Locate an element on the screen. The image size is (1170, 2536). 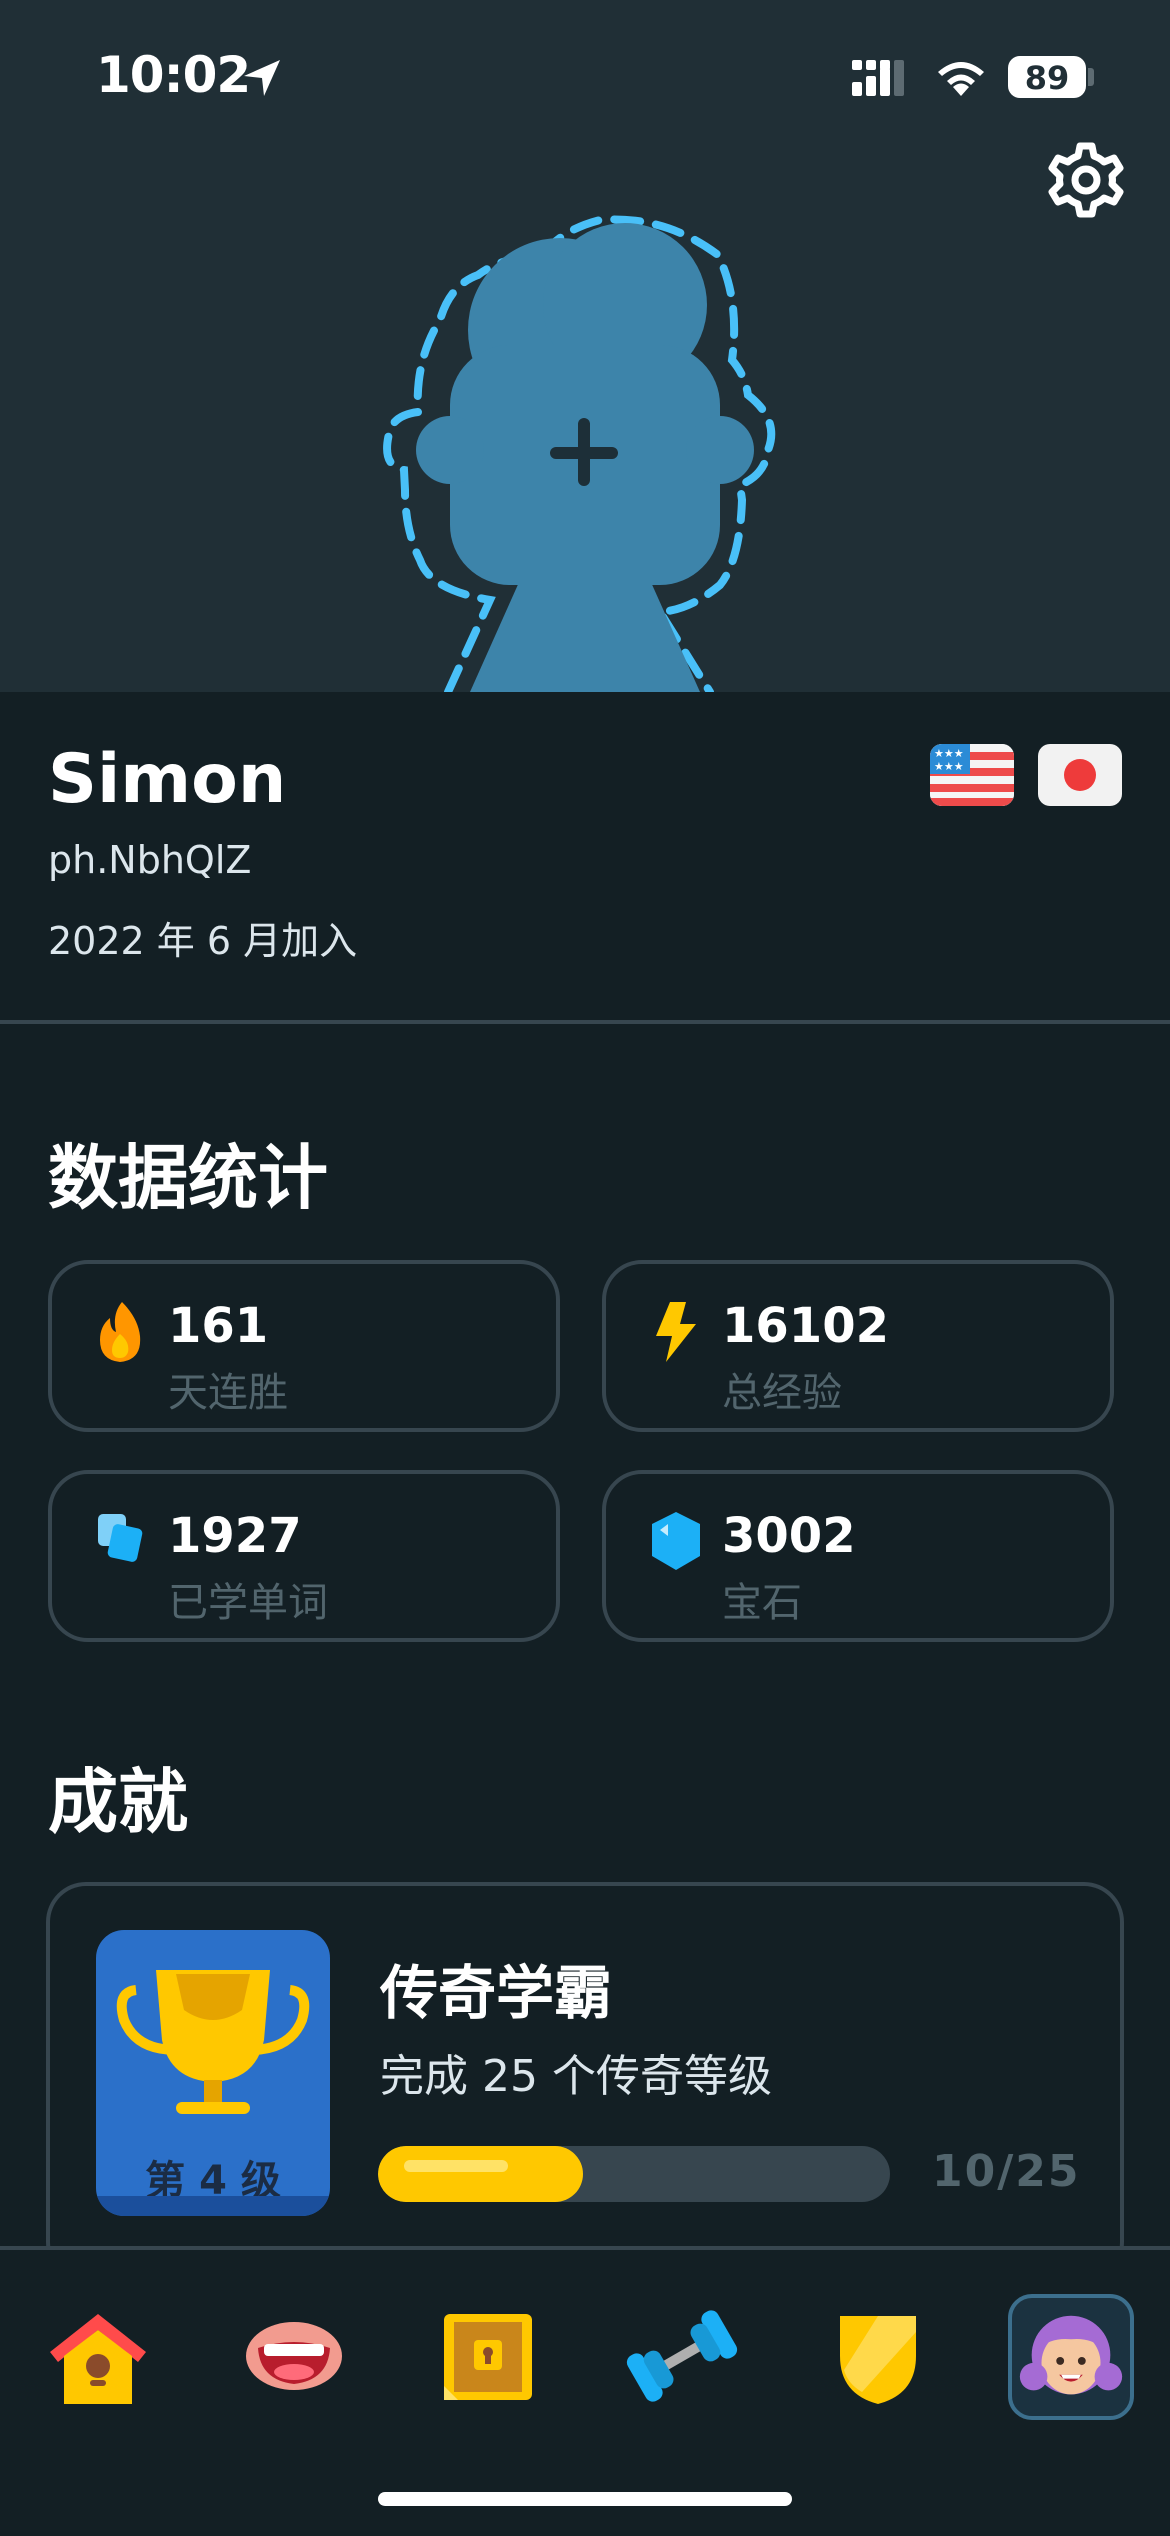
cellular-signal-icon is located at coordinates (878, 78).